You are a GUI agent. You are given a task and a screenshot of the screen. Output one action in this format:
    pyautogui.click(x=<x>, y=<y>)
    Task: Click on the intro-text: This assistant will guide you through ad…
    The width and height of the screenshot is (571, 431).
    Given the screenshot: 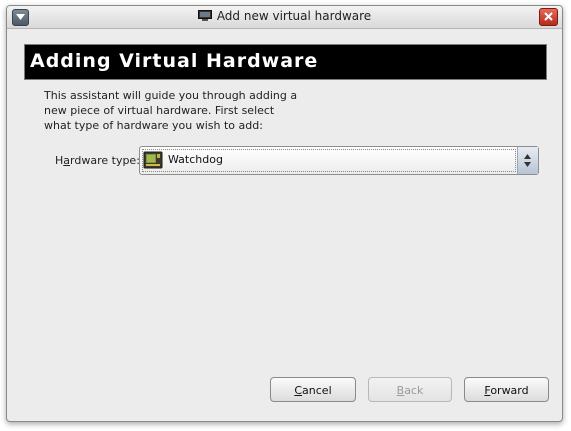 What is the action you would take?
    pyautogui.click(x=171, y=110)
    